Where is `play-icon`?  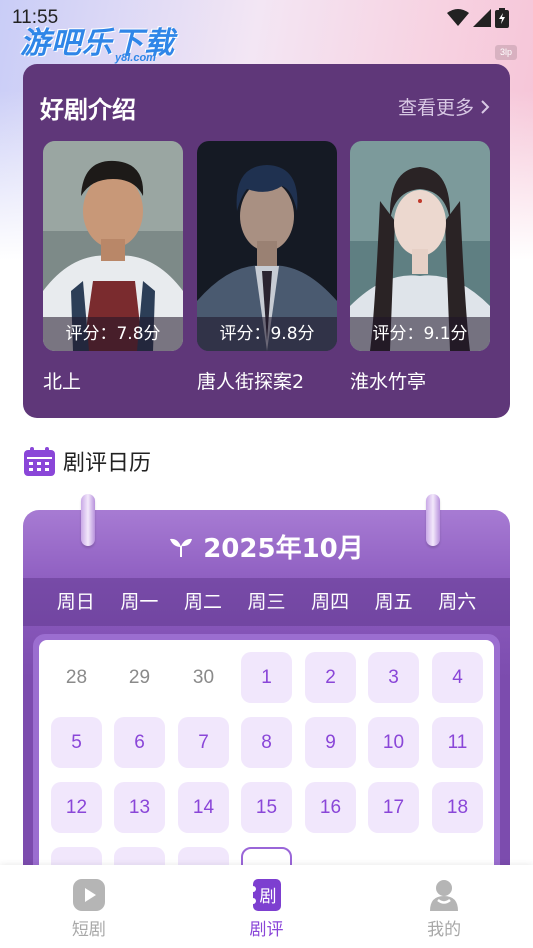
play-icon is located at coordinates (88, 895).